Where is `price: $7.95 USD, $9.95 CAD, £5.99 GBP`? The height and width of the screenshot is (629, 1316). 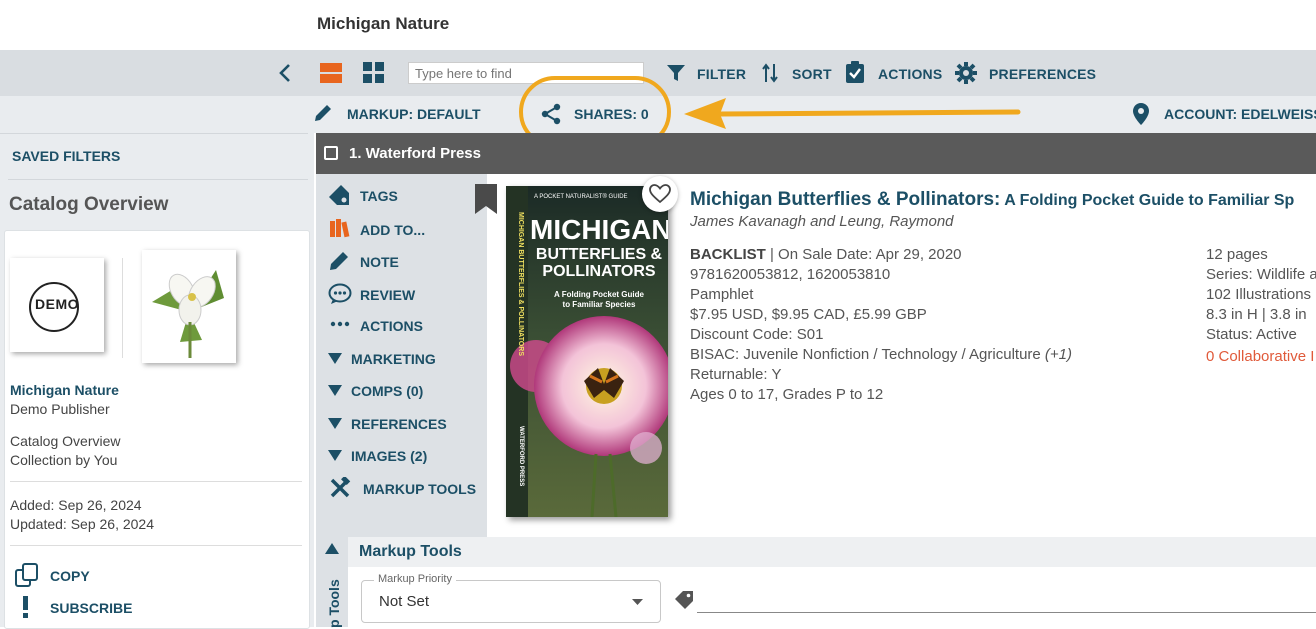
price: $7.95 USD, $9.95 CAD, £5.99 GBP is located at coordinates (808, 314).